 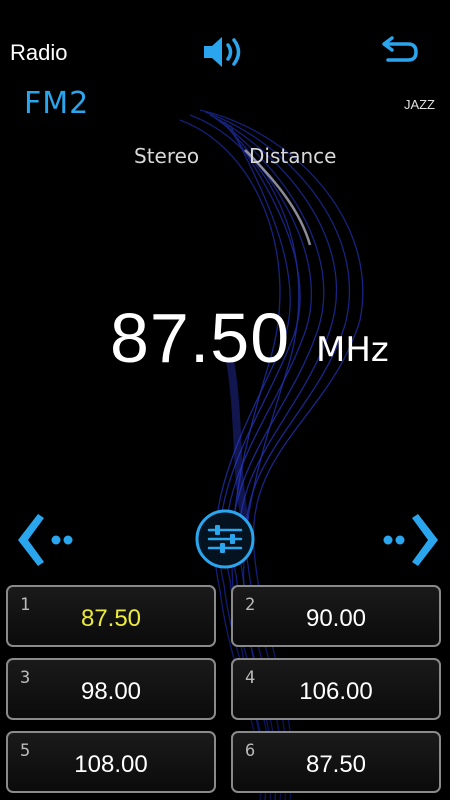 I want to click on app-title: Radio, so click(x=39, y=52).